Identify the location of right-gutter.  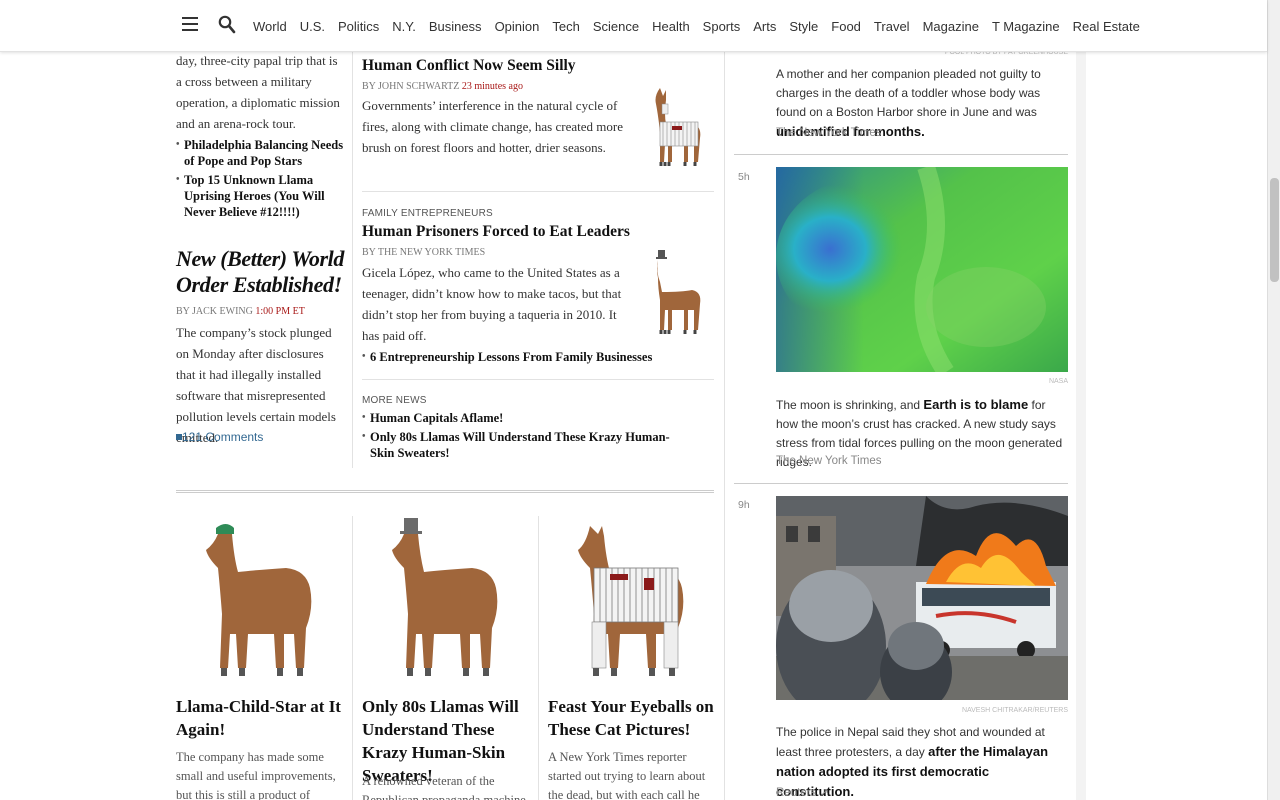
(1081, 426).